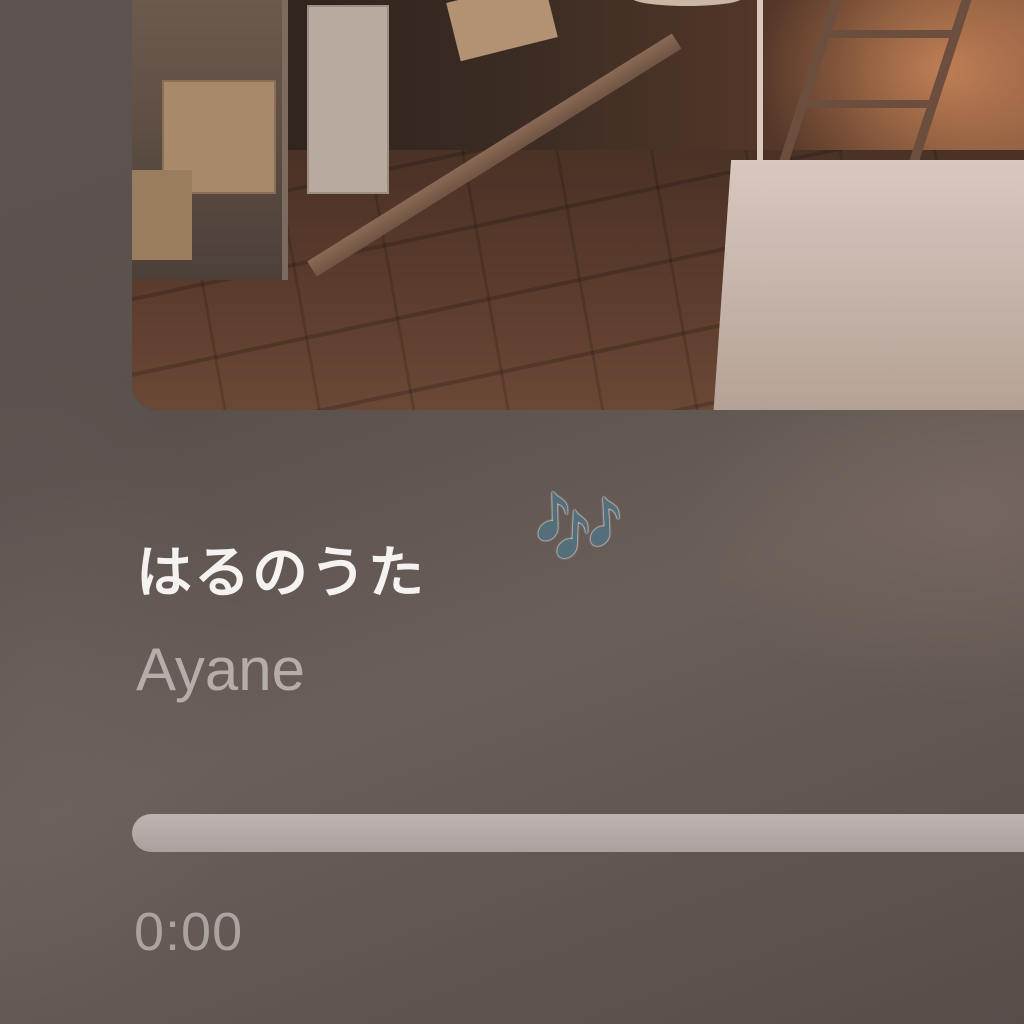  Describe the element at coordinates (578, 833) in the screenshot. I see `progress-scrubber` at that location.